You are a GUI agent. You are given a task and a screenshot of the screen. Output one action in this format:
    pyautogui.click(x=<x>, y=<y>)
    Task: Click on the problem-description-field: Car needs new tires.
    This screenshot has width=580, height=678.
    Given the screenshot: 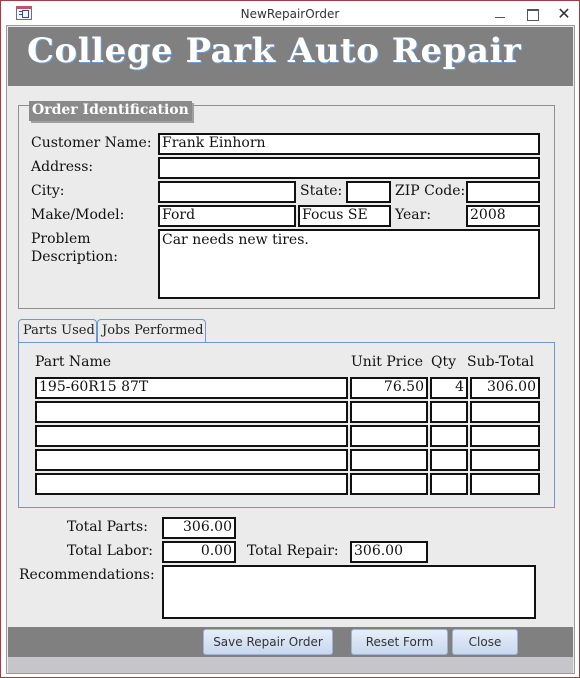 What is the action you would take?
    pyautogui.click(x=349, y=264)
    